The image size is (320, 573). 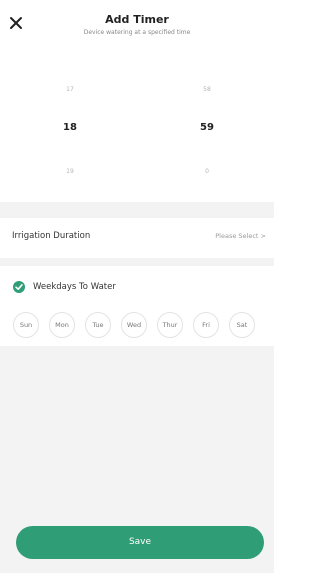 I want to click on minute-wheel: 58 59 0, so click(x=207, y=123).